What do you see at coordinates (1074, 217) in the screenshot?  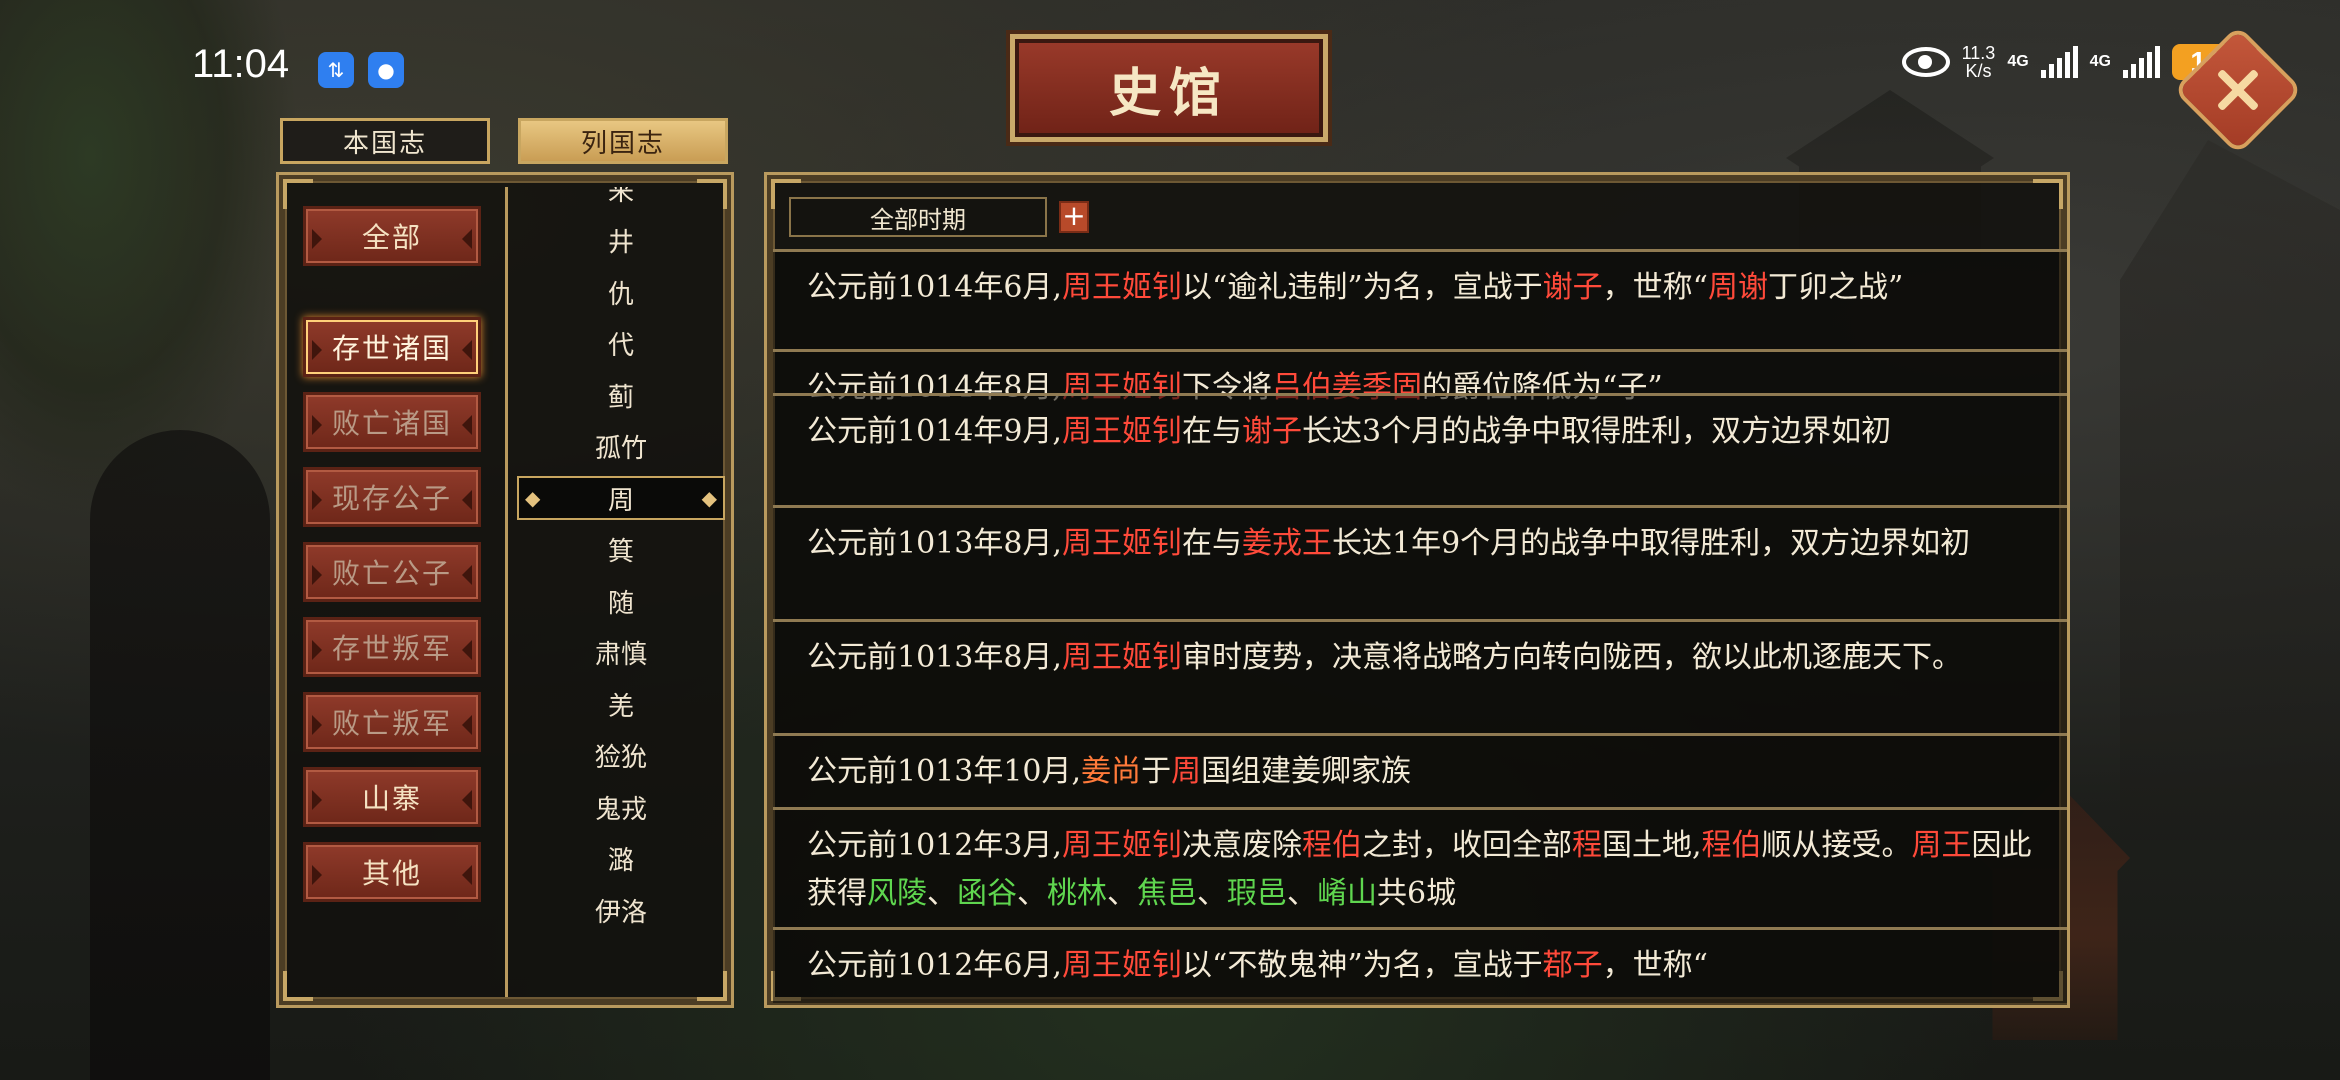 I see `period-expand-button: +` at bounding box center [1074, 217].